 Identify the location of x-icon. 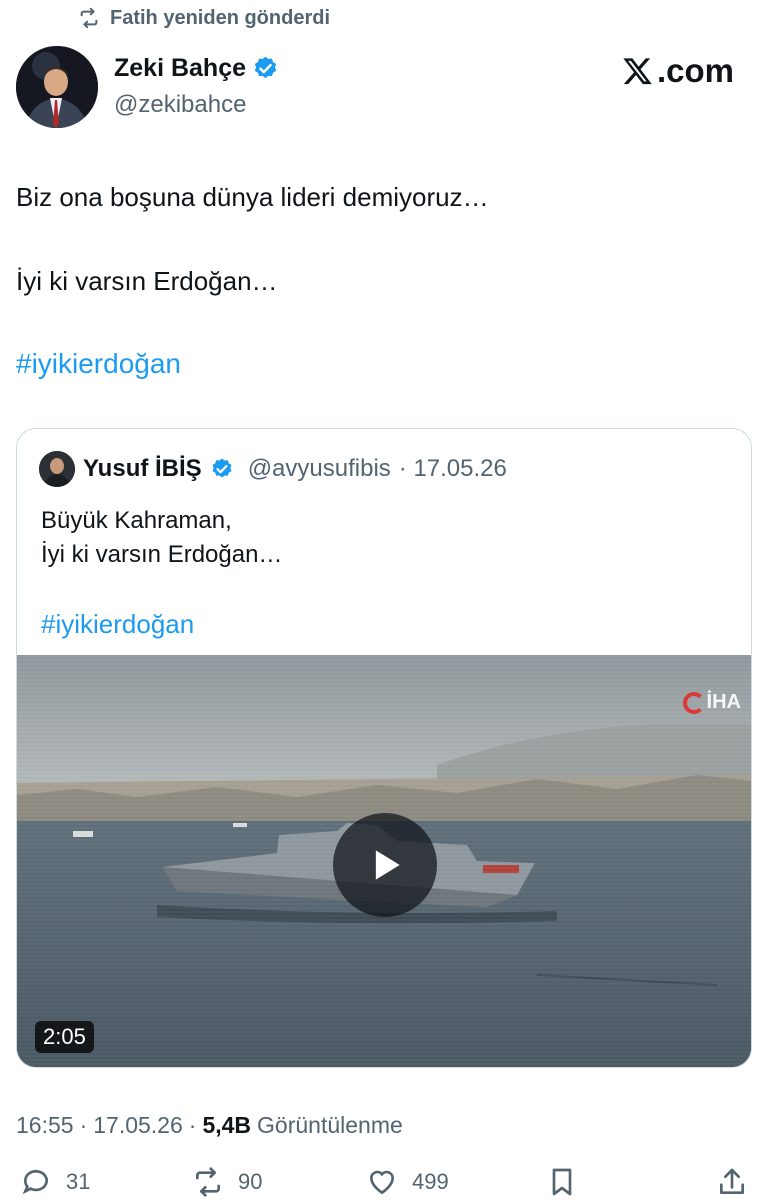
(637, 71).